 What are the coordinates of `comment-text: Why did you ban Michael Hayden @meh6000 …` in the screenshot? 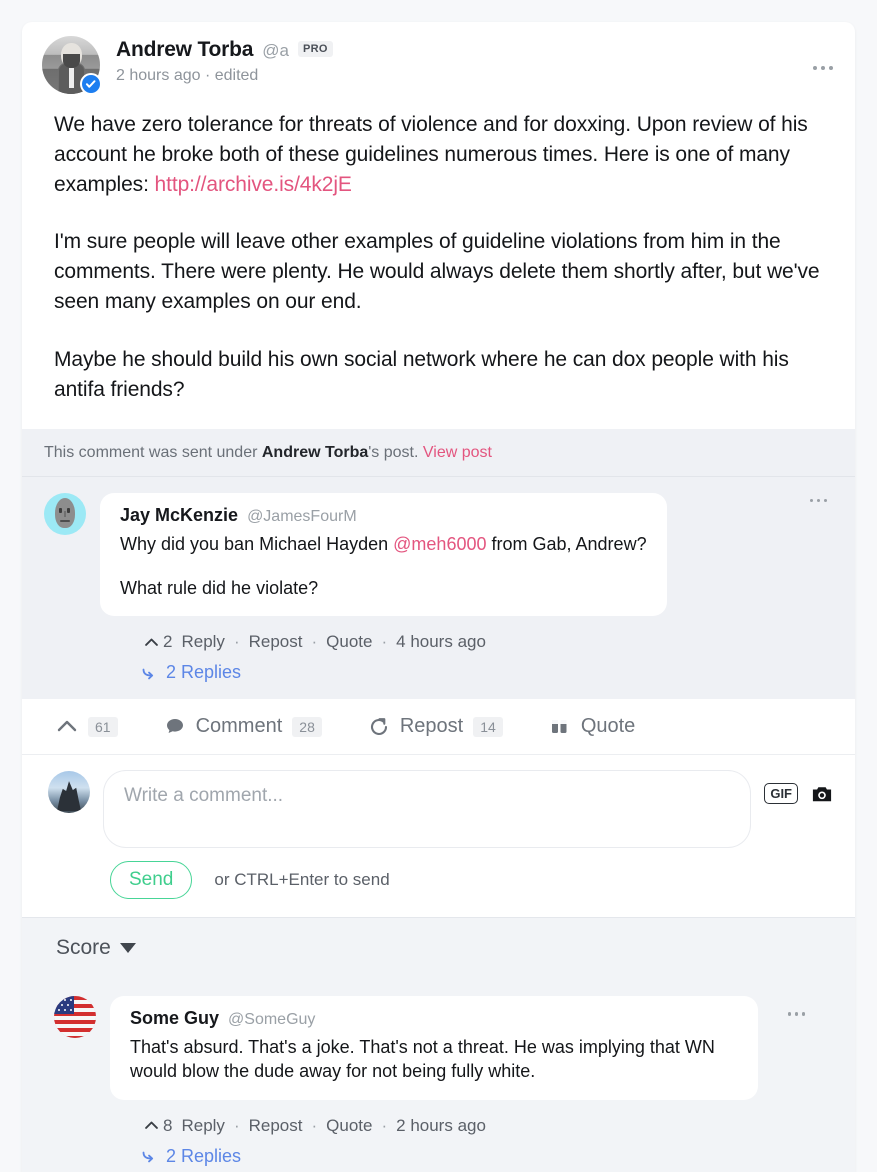 It's located at (383, 544).